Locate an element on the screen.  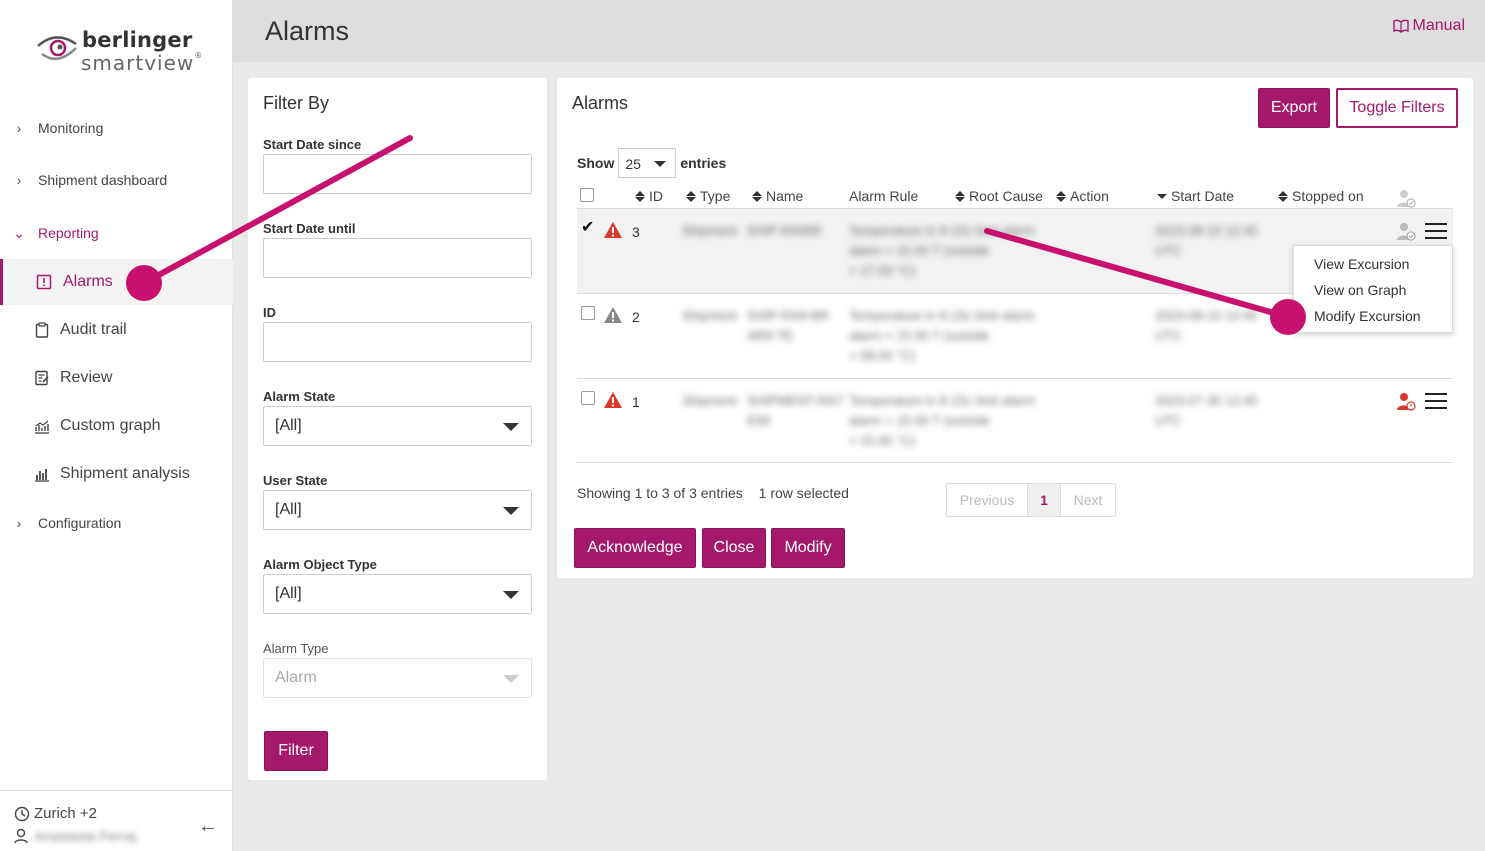
column-header-stopped-on: Stopped on is located at coordinates (1321, 196).